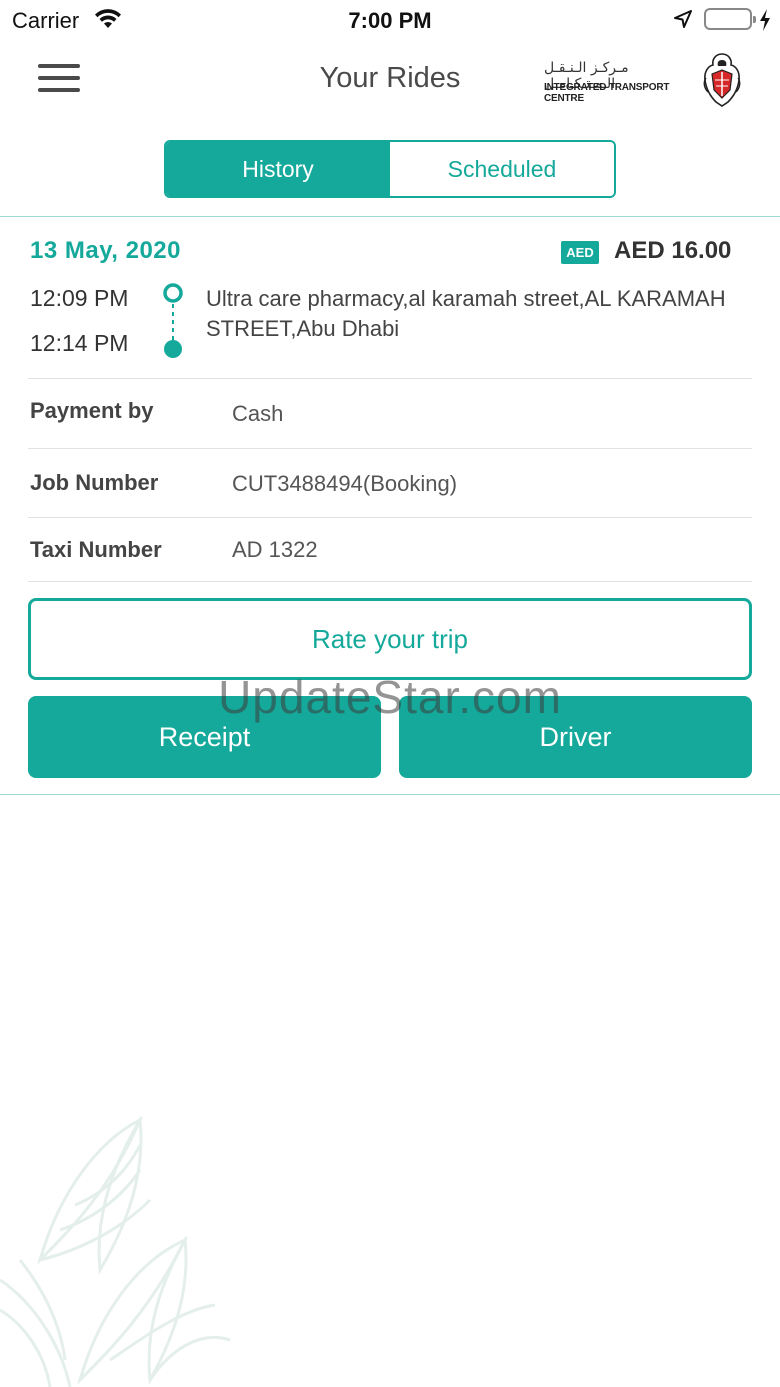  Describe the element at coordinates (96, 549) in the screenshot. I see `taxi-number-label: Taxi Number` at that location.